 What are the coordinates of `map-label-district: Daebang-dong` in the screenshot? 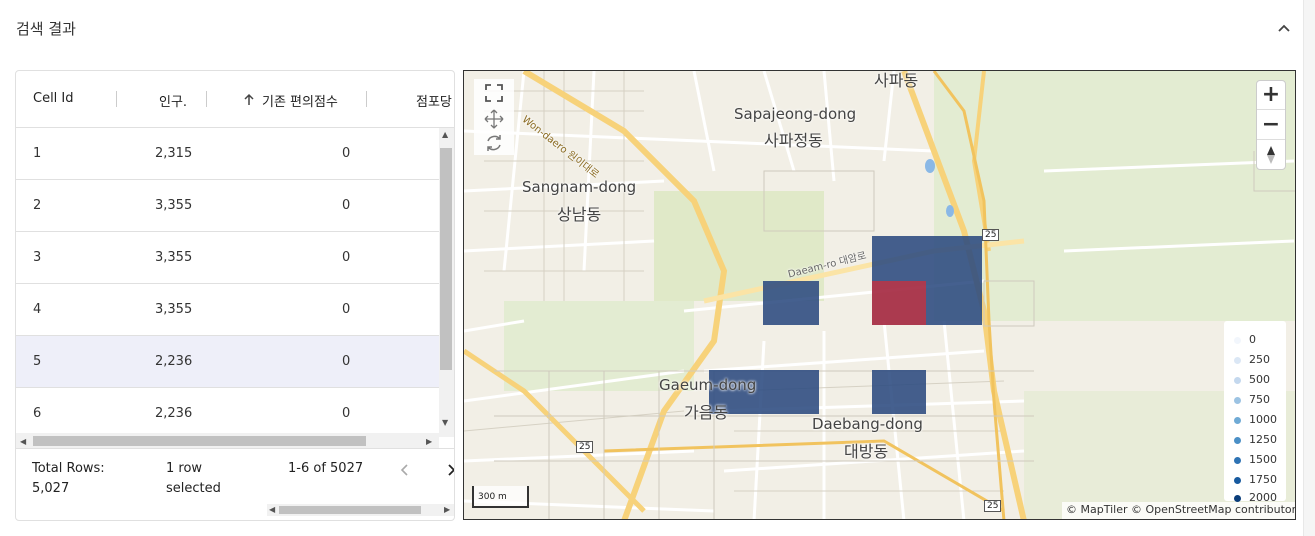 It's located at (867, 424).